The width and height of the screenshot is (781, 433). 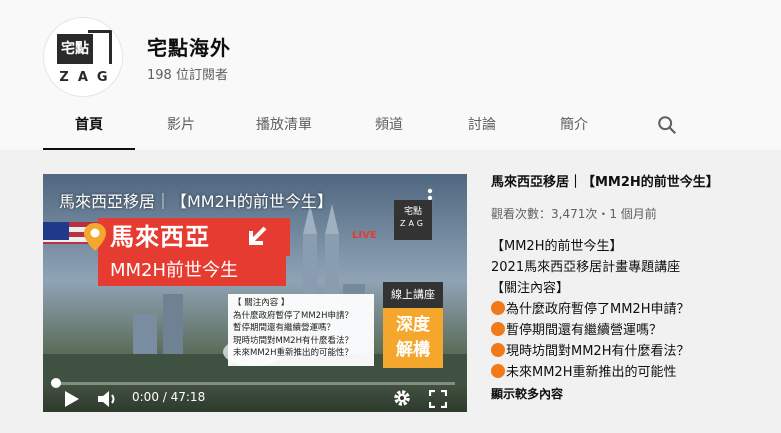 I want to click on notice-item: 未來MM2H重新推出的可能性？, so click(x=293, y=353).